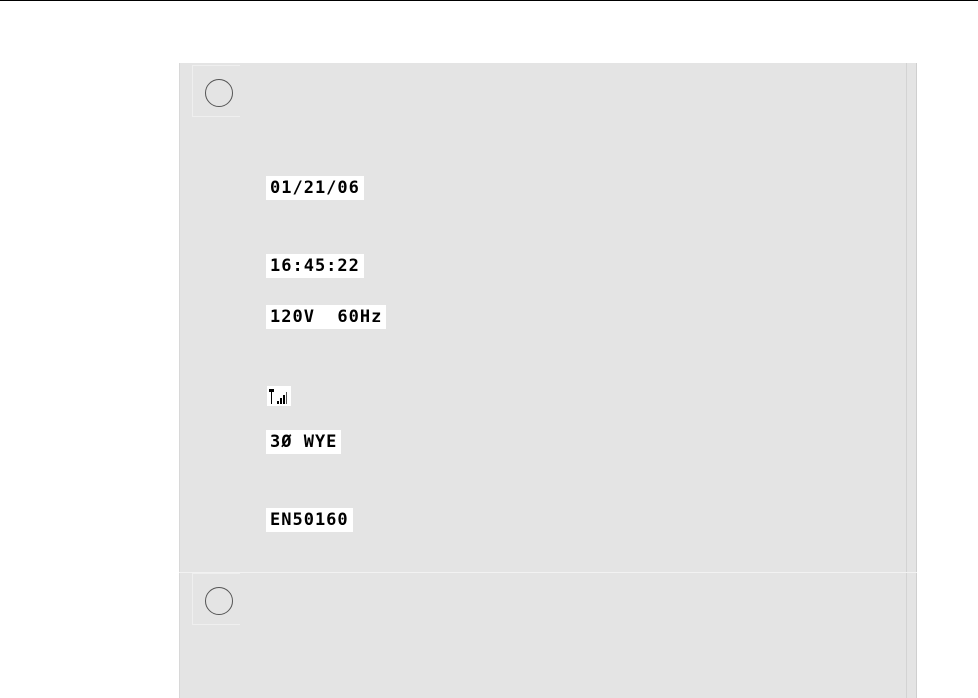 Image resolution: width=978 pixels, height=698 pixels. Describe the element at coordinates (219, 601) in the screenshot. I see `step-2-circle-icon` at that location.